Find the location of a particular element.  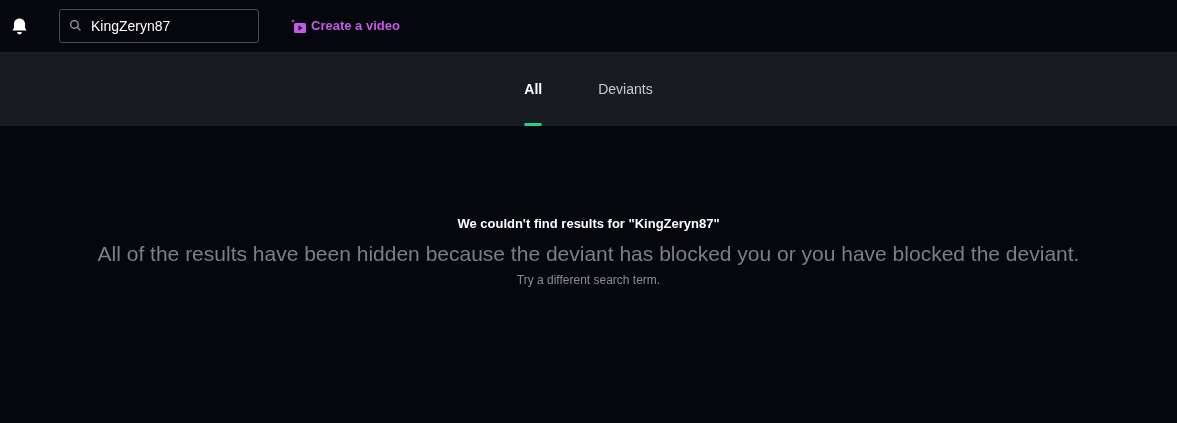

search-field: KingZeryn87 is located at coordinates (159, 26).